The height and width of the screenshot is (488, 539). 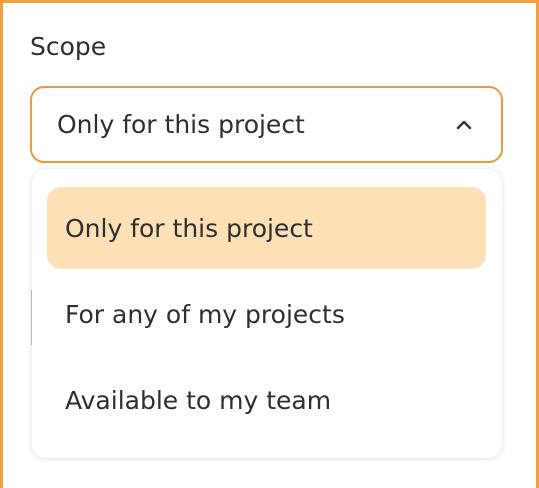 I want to click on scope-option-available-to-team: Available to my team, so click(x=266, y=400).